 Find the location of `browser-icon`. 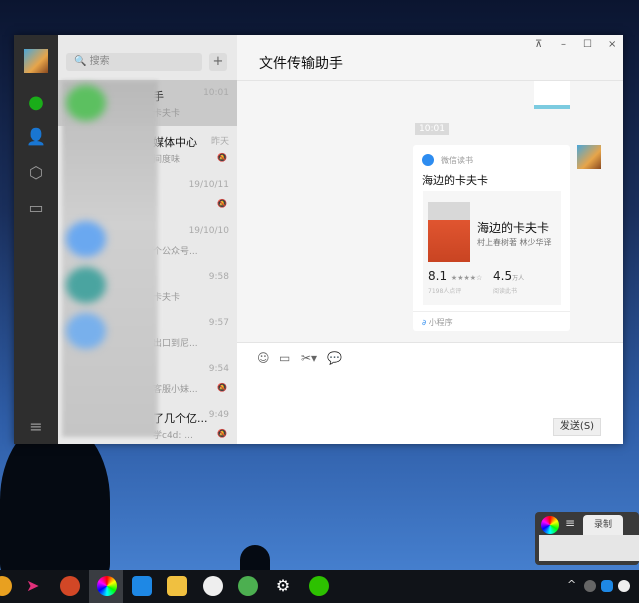

browser-icon is located at coordinates (142, 586).